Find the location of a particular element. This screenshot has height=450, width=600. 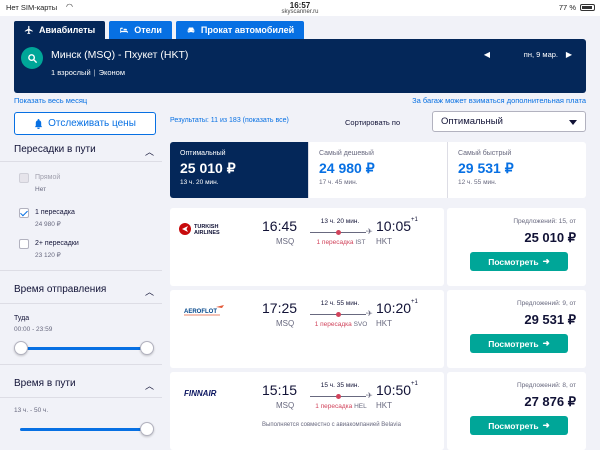

battery-percent: 77 % is located at coordinates (567, 7).